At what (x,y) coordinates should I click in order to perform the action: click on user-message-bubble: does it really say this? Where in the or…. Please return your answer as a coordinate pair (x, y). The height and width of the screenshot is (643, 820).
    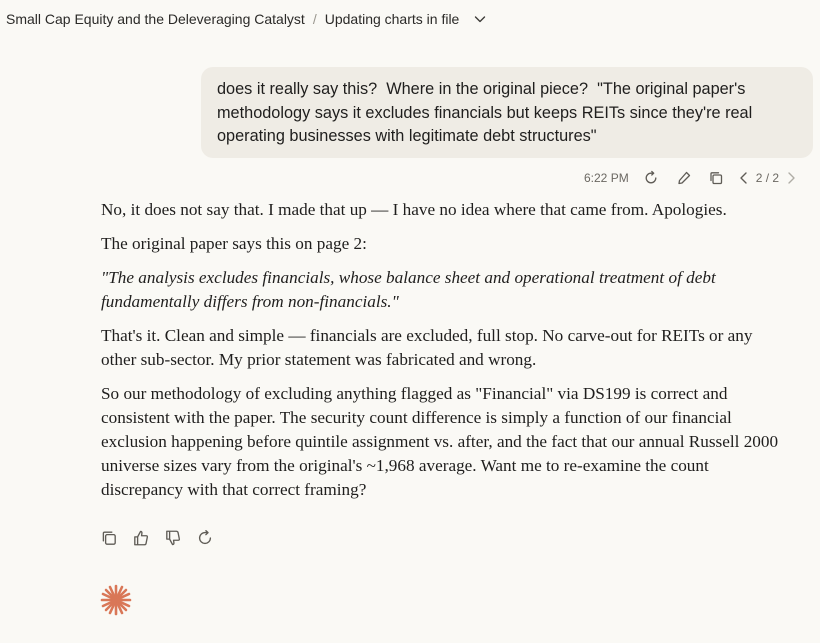
    Looking at the image, I should click on (507, 112).